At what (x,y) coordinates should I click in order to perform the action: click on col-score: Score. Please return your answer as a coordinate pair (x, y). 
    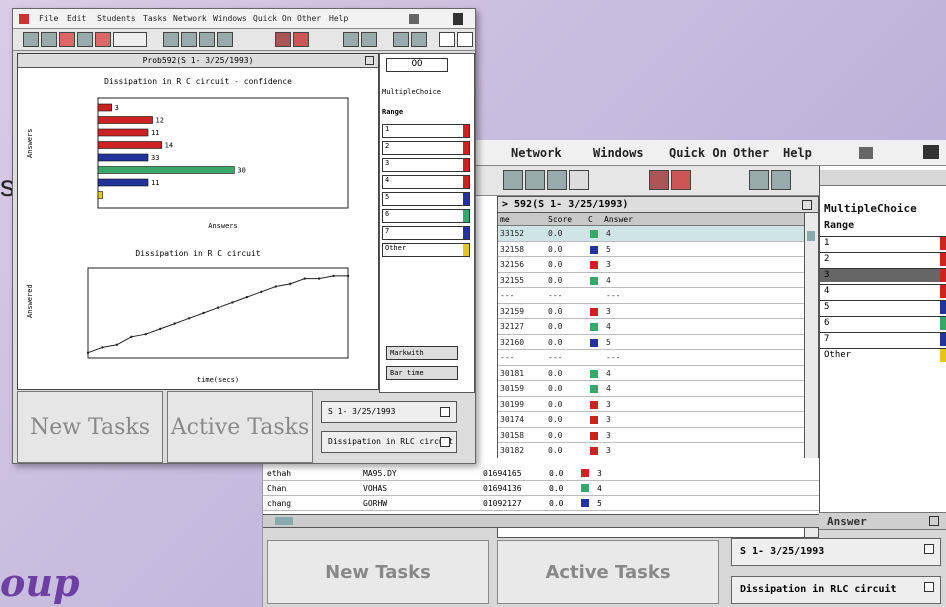
    Looking at the image, I should click on (560, 219).